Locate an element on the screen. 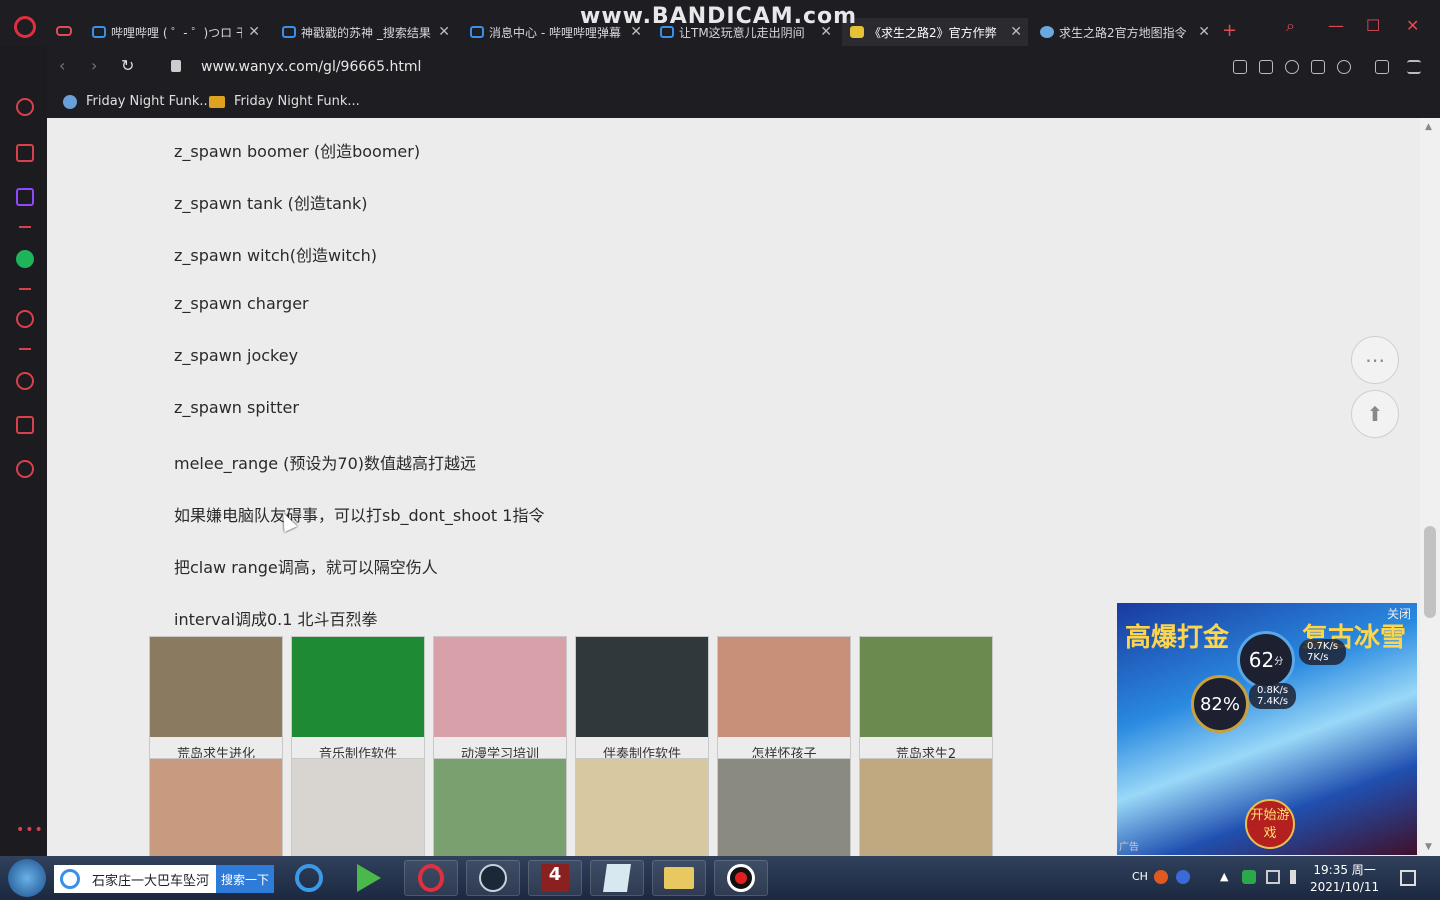  kbh-bookmark-icon is located at coordinates (217, 101).